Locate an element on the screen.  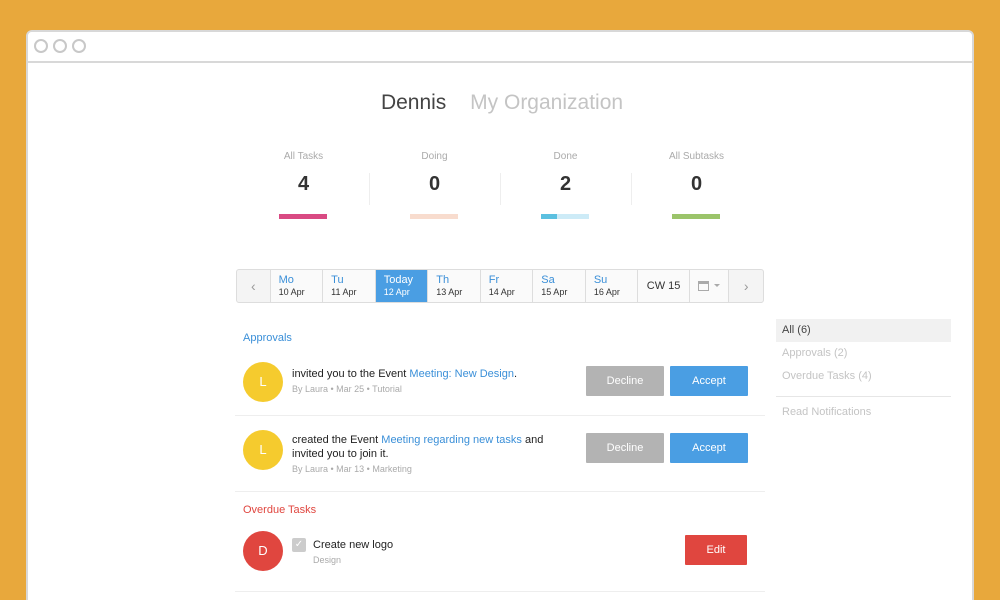
overdue-heading: Overdue Tasks is located at coordinates (280, 510).